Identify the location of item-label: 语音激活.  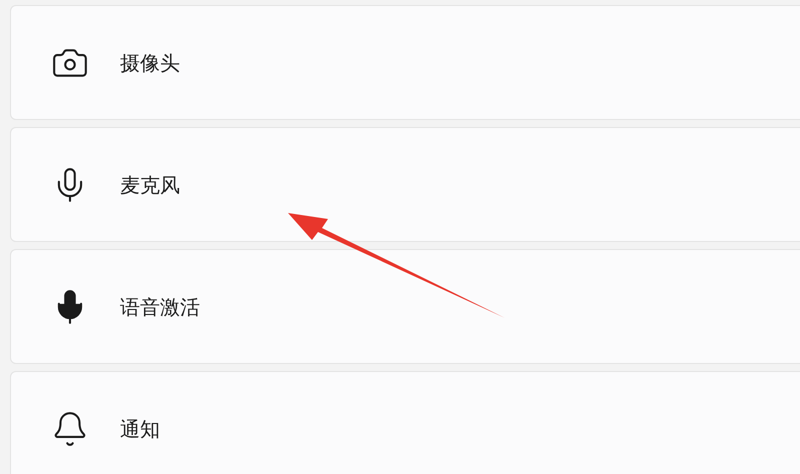
(160, 307).